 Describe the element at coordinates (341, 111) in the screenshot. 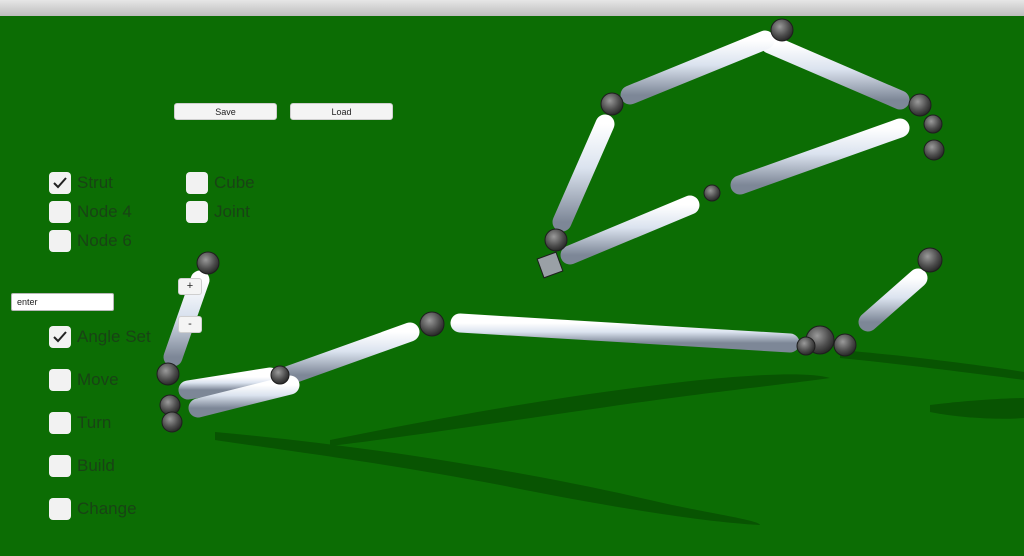

I see `load-button: Load` at that location.